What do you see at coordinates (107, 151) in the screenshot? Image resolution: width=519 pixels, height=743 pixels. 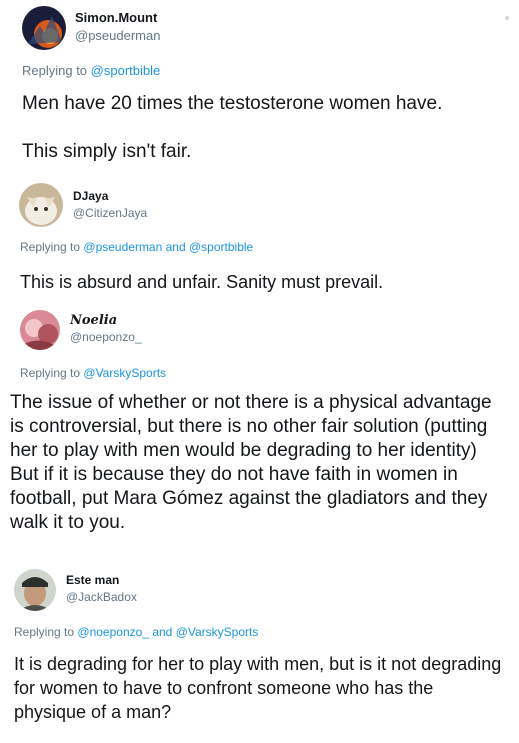 I see `tweet-text-line: This simply isn't fair.` at bounding box center [107, 151].